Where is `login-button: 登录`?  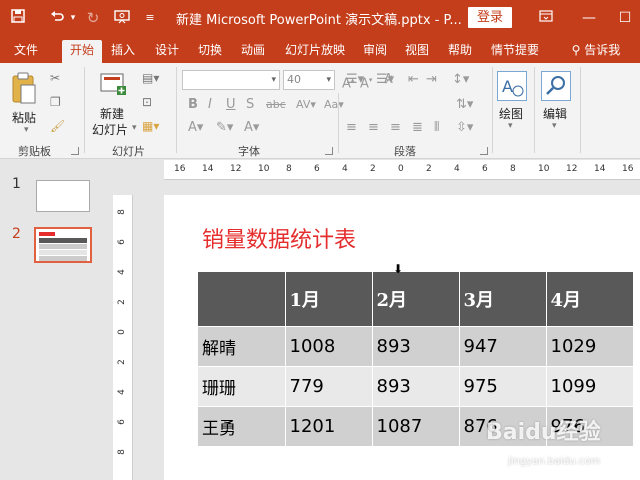
login-button: 登录 is located at coordinates (490, 17).